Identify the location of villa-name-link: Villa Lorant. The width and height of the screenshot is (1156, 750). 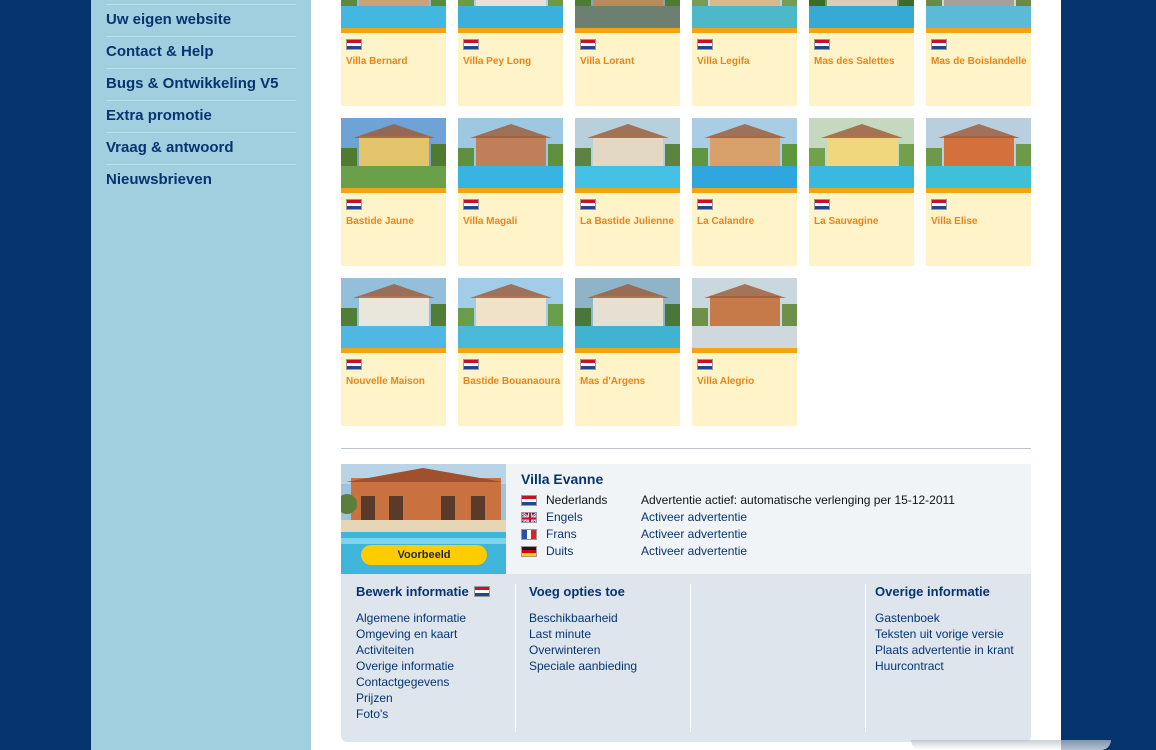
(607, 61).